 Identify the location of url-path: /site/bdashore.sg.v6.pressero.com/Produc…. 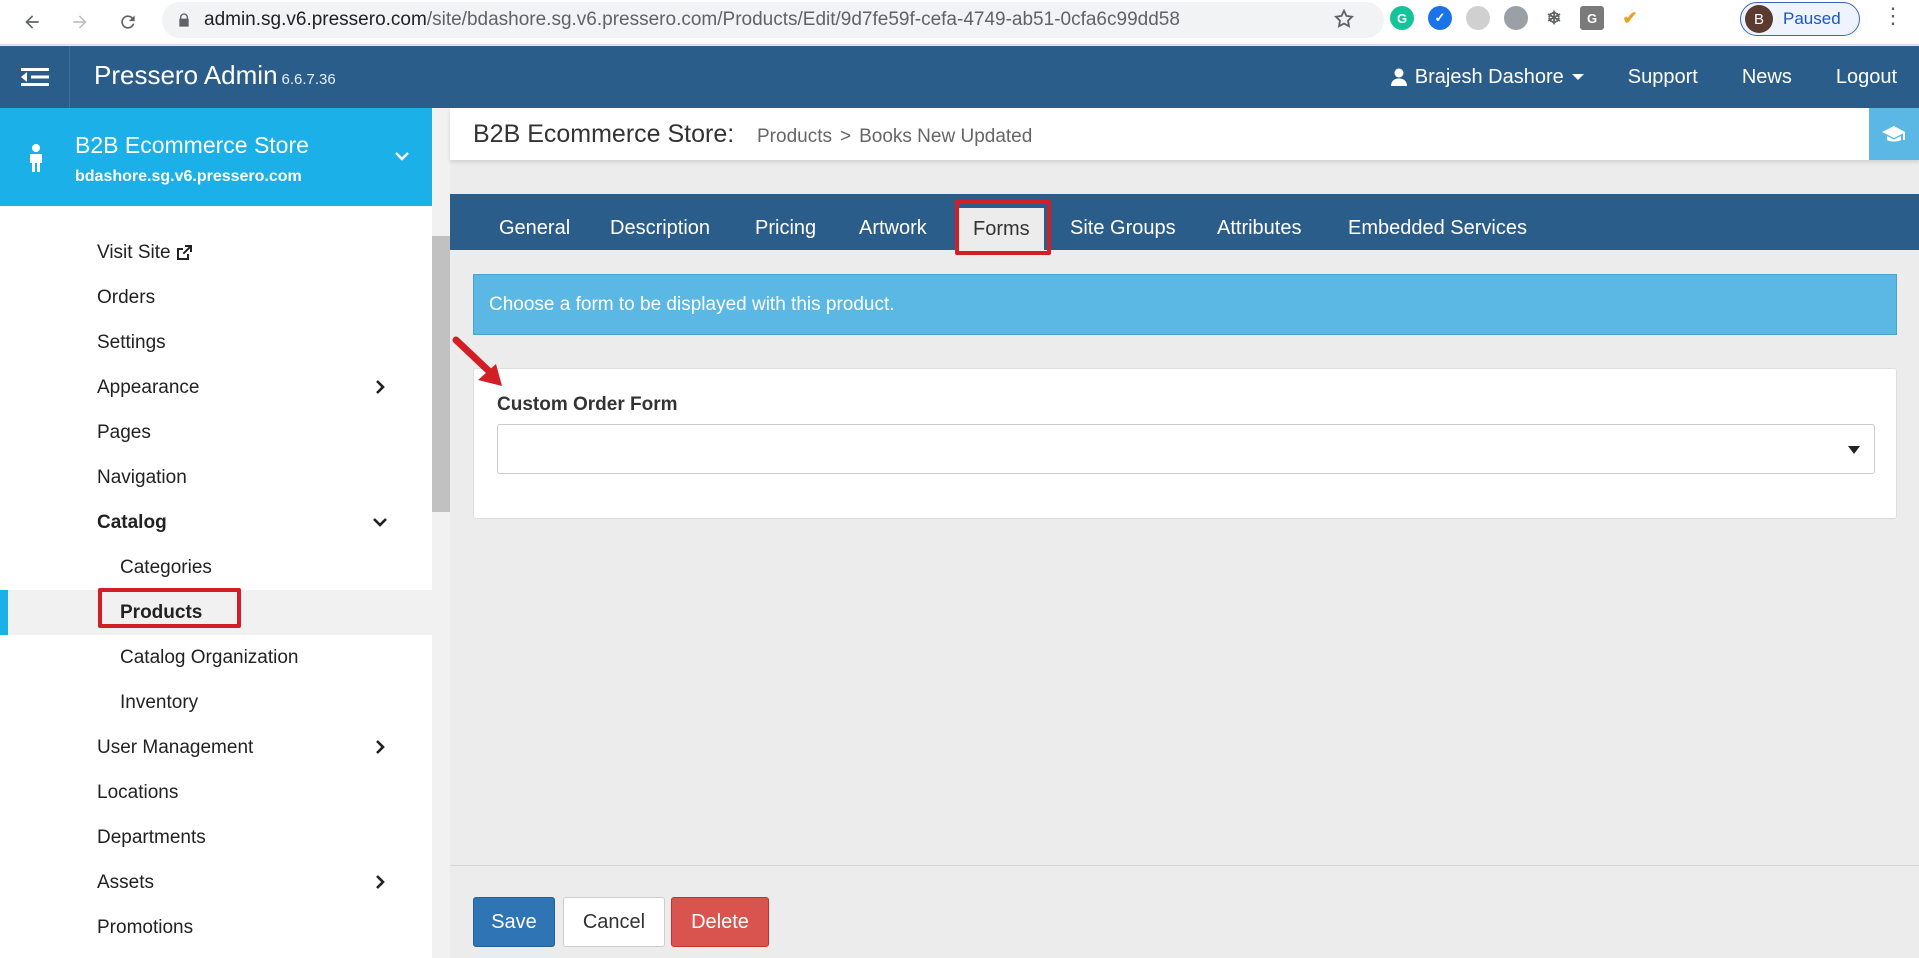
(803, 19).